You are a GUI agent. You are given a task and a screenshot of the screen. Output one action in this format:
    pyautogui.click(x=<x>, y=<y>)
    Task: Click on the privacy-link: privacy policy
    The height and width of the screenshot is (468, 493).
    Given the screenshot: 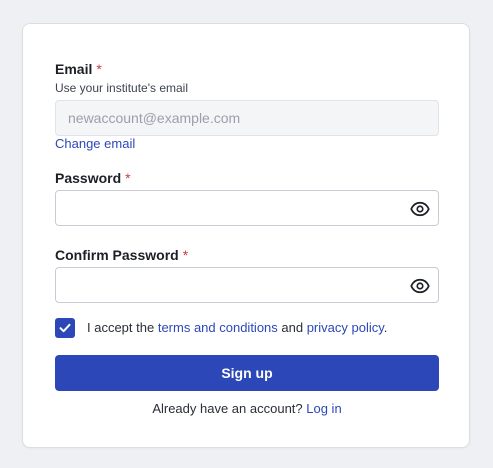 What is the action you would take?
    pyautogui.click(x=345, y=327)
    